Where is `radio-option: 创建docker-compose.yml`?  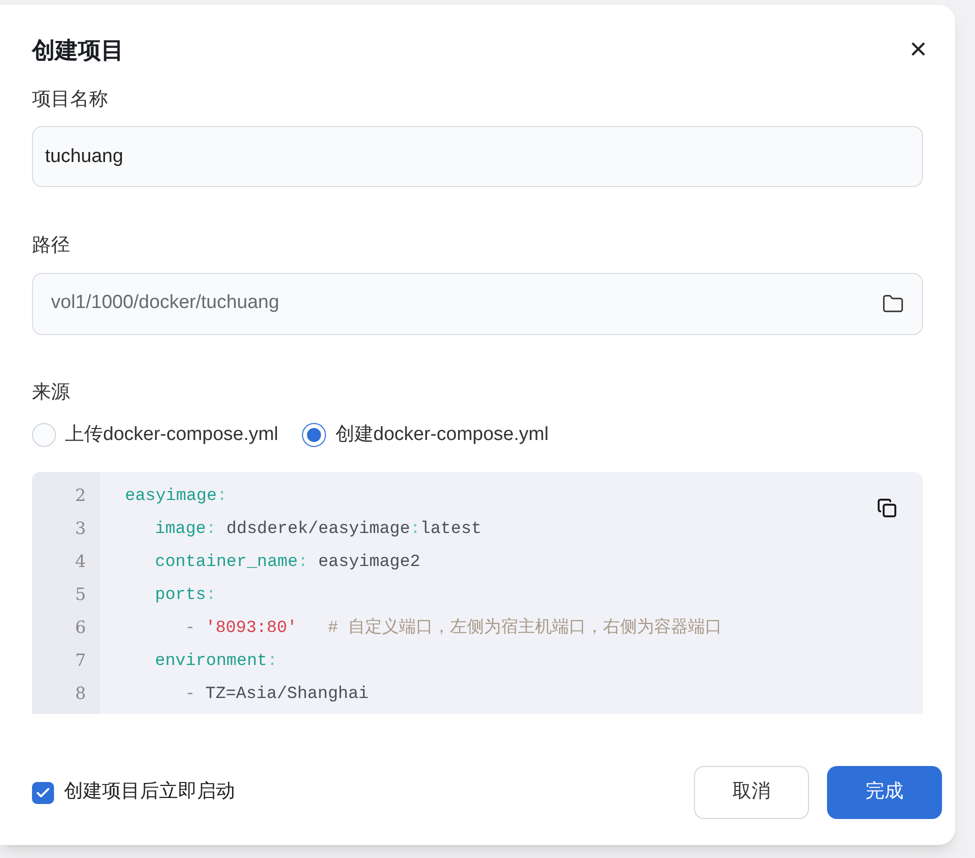 radio-option: 创建docker-compose.yml is located at coordinates (425, 435).